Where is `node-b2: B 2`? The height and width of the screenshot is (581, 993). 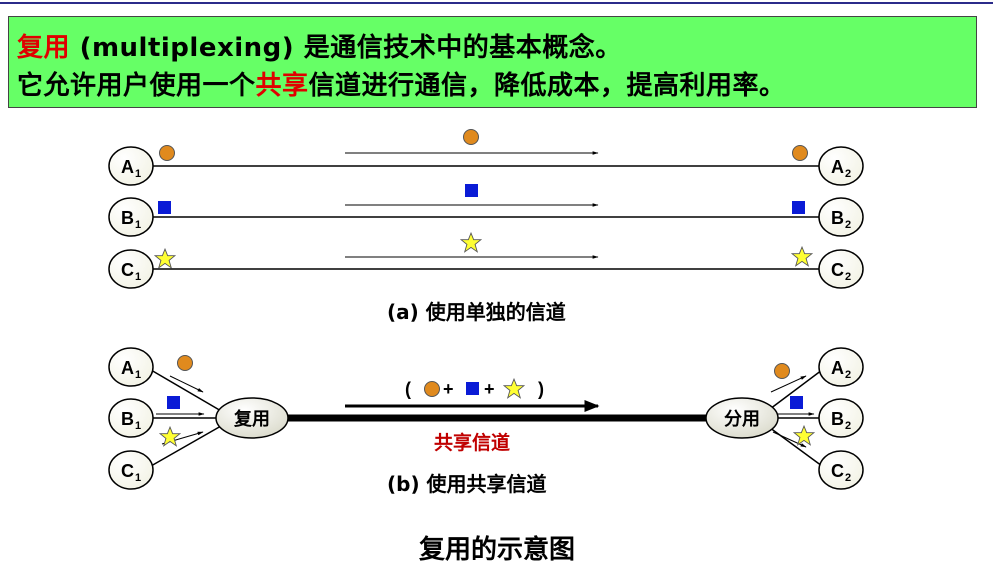 node-b2: B 2 is located at coordinates (841, 217).